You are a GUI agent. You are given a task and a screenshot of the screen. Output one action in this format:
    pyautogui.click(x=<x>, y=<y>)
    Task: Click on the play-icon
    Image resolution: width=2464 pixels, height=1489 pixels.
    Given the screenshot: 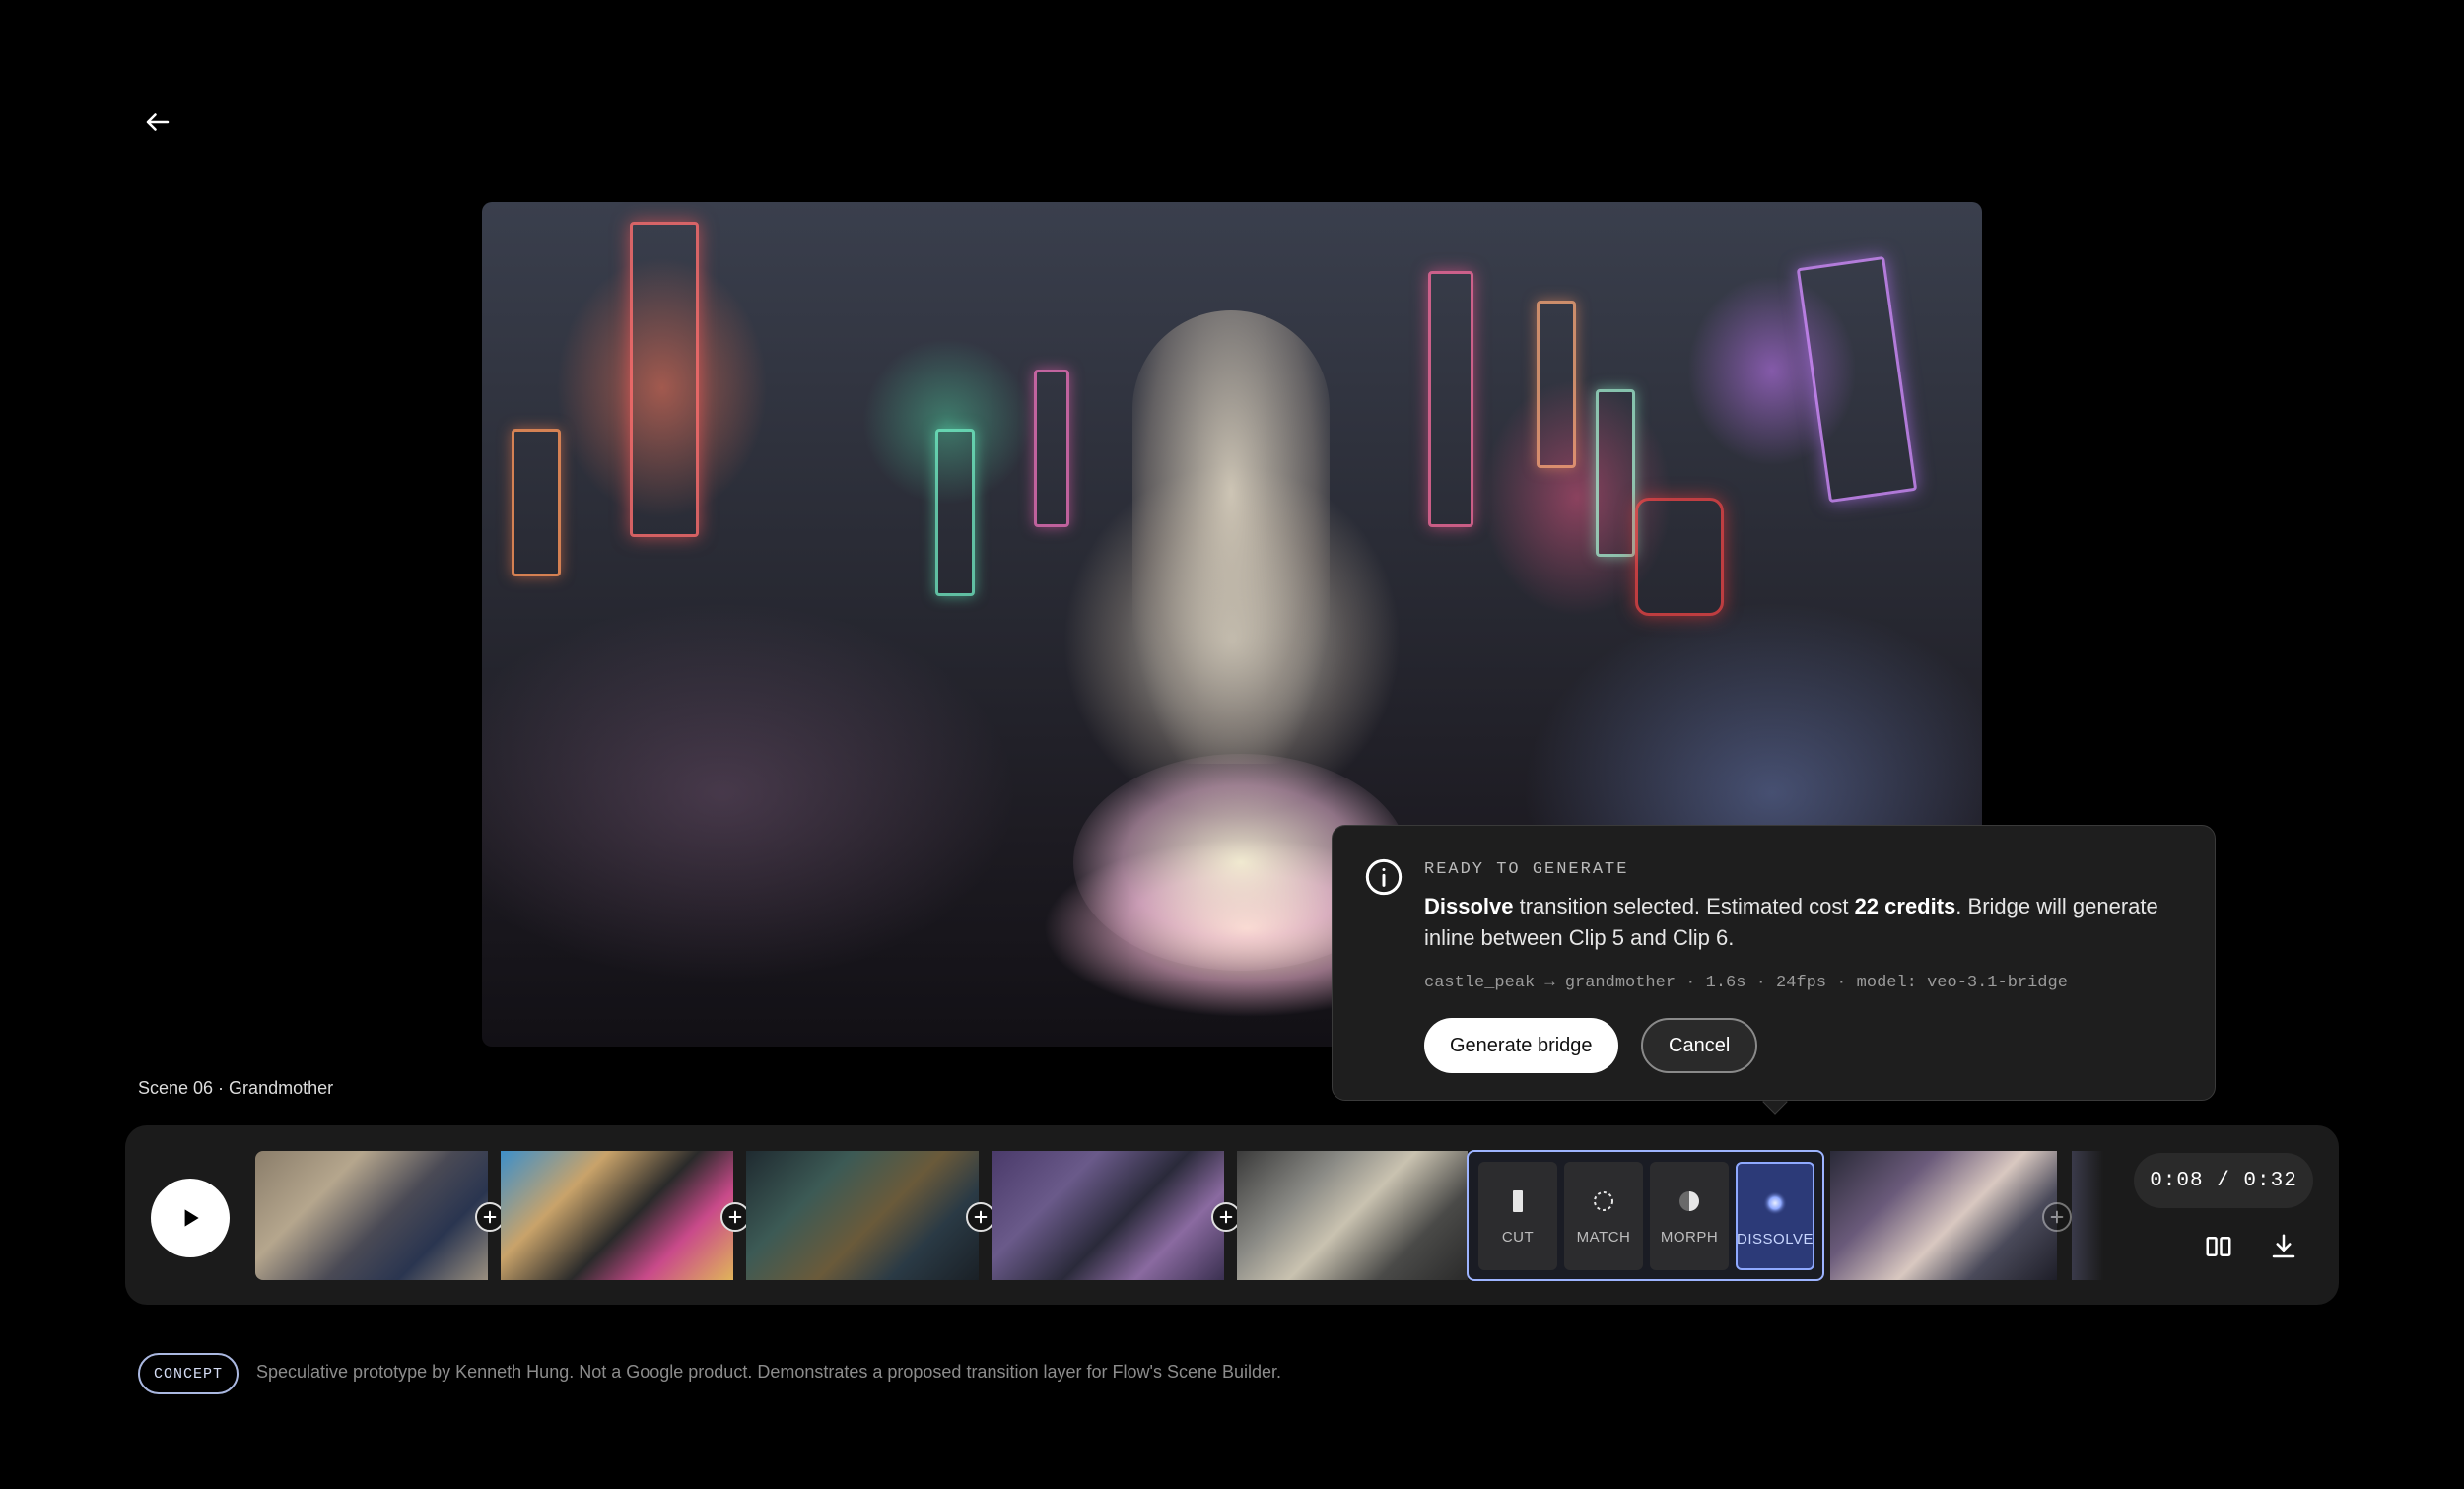 What is the action you would take?
    pyautogui.click(x=191, y=1218)
    